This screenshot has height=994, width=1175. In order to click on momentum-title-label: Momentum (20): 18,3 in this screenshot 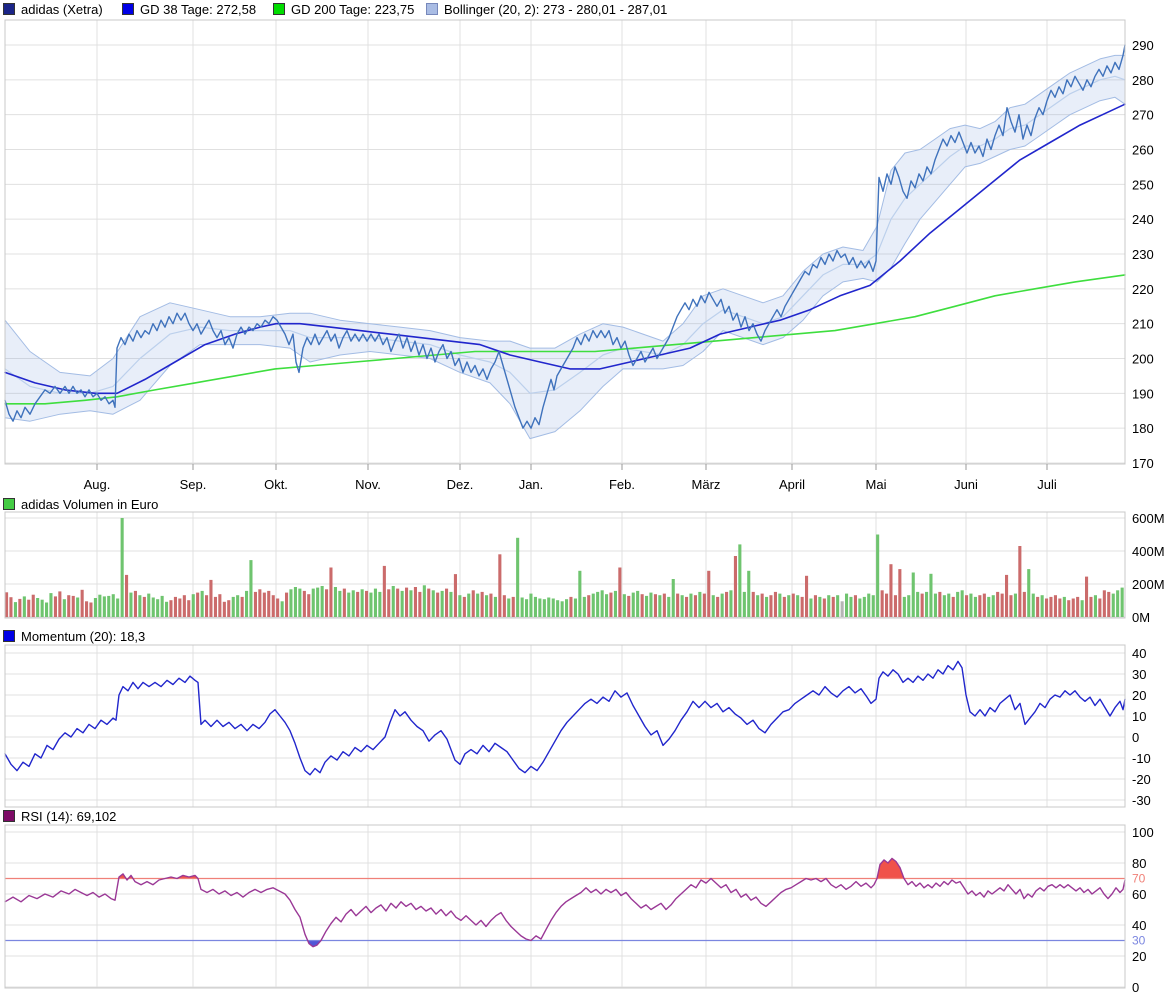, I will do `click(83, 636)`.